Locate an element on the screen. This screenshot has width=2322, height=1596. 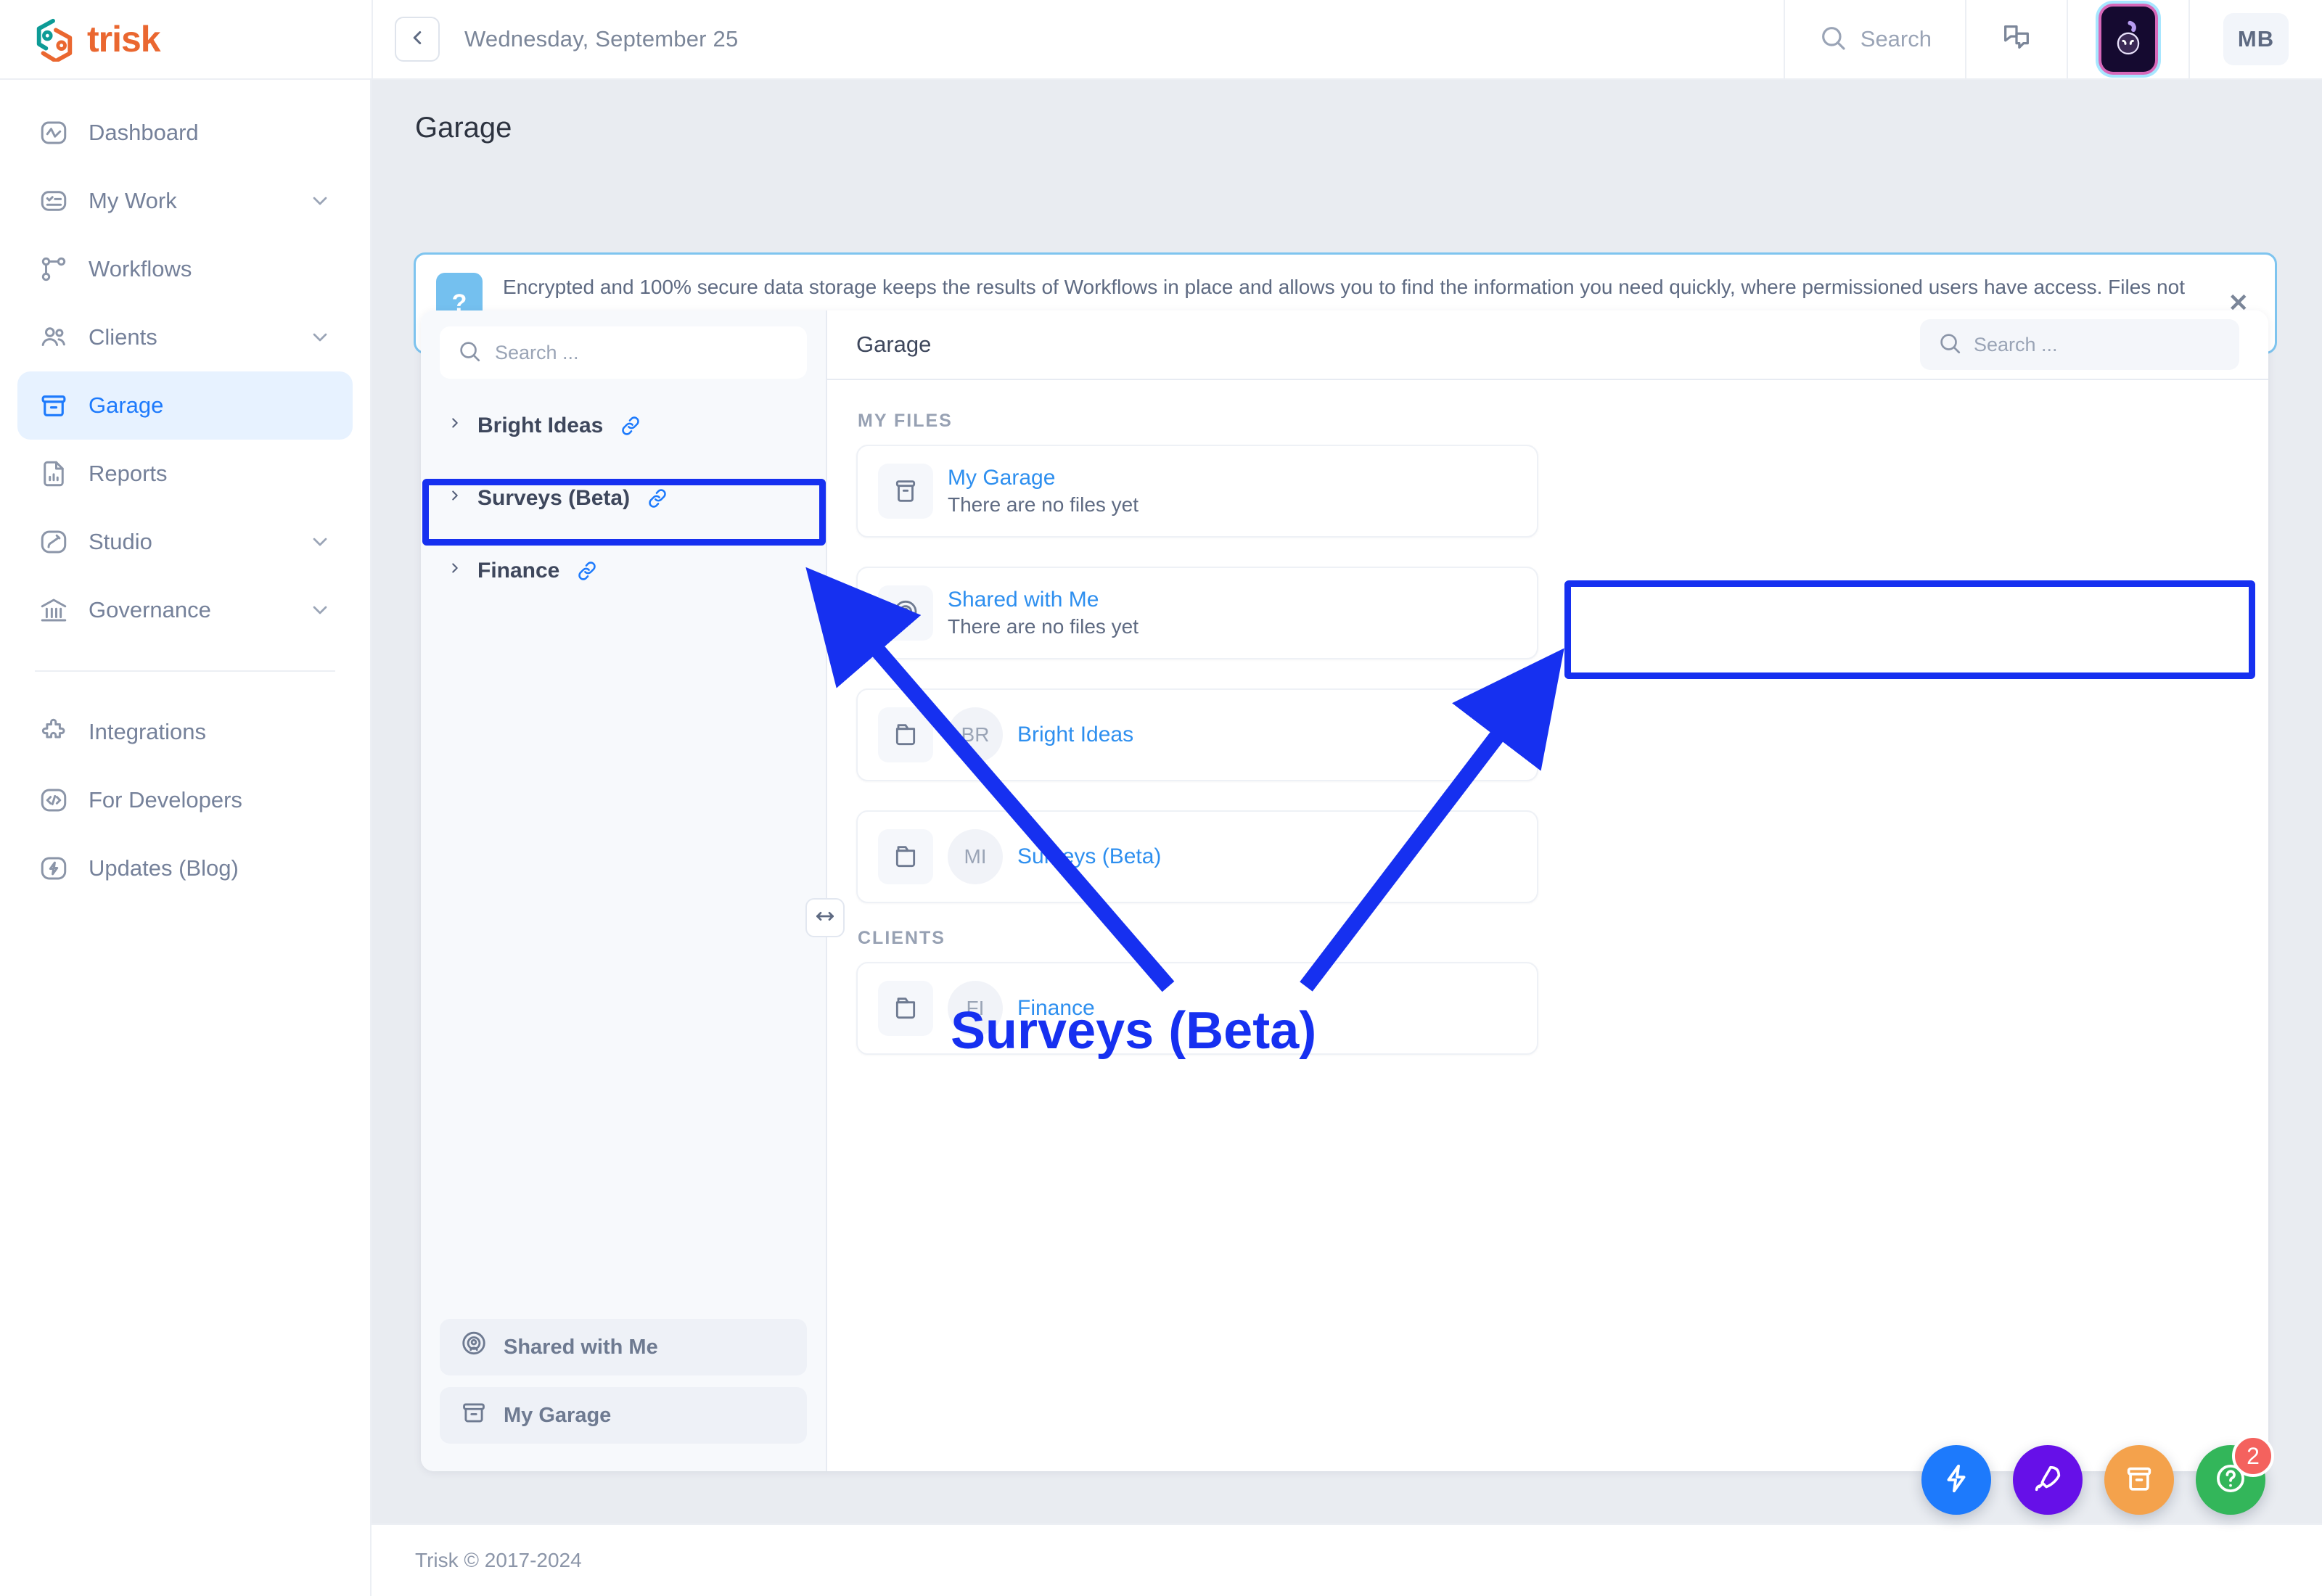
tree-row-bright-ideas: Bright Ideas is located at coordinates (623, 426).